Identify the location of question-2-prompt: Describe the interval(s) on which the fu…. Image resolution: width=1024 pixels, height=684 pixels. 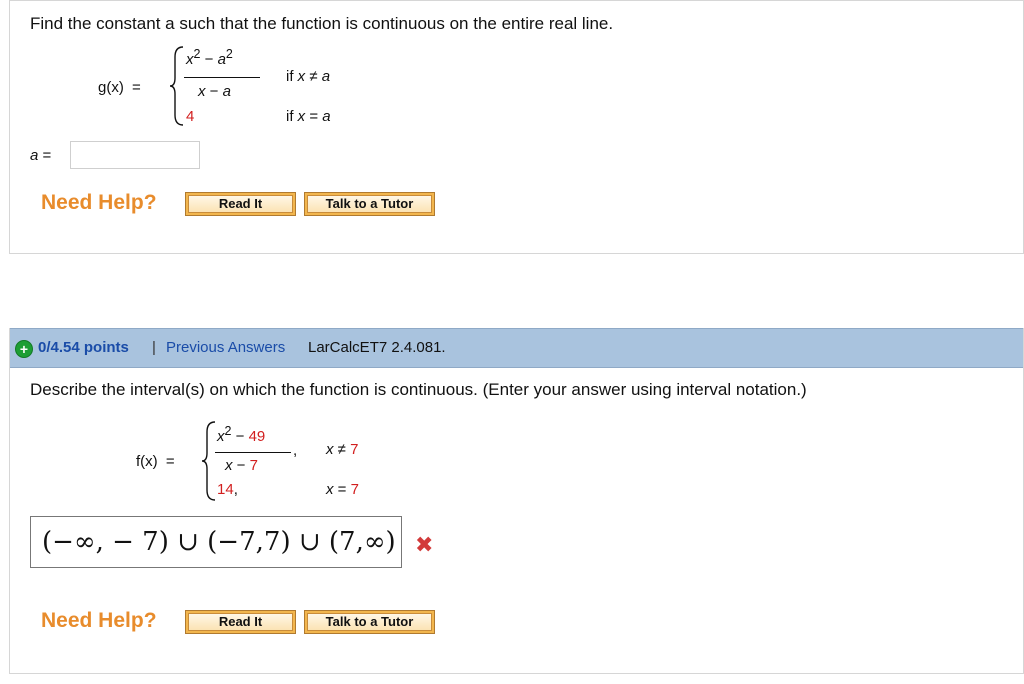
(418, 389).